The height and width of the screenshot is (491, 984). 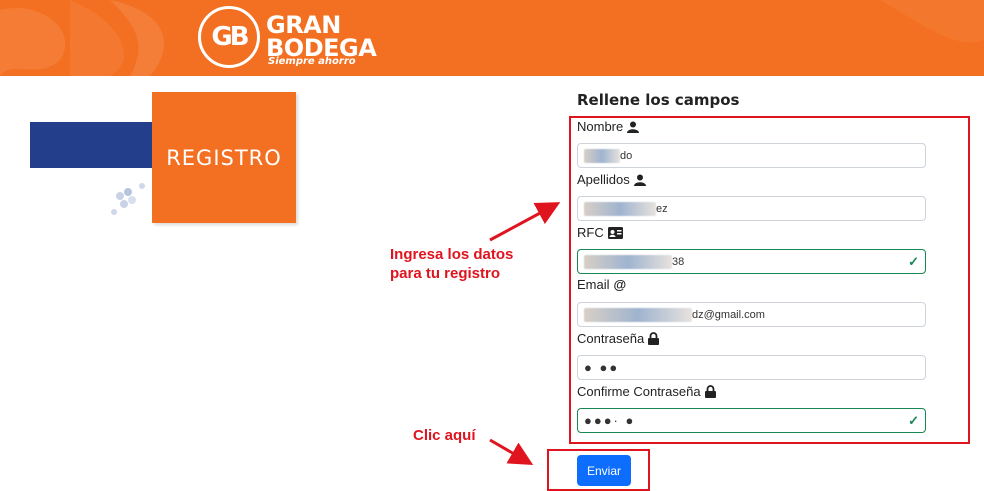 What do you see at coordinates (626, 155) in the screenshot?
I see `nombre-value: do` at bounding box center [626, 155].